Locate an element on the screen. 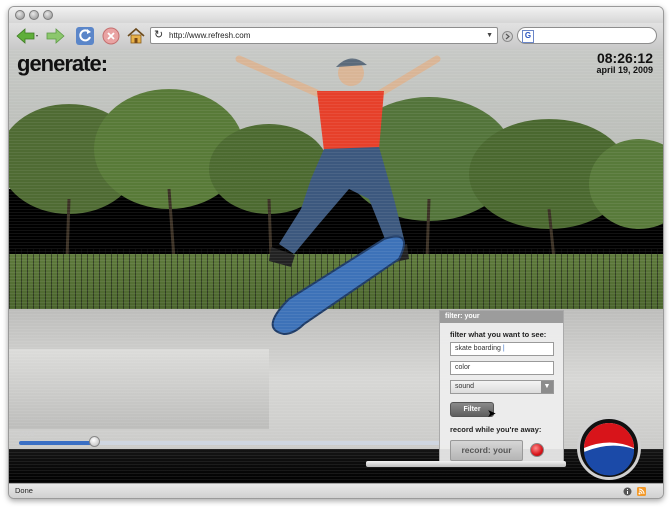 The height and width of the screenshot is (507, 670). clock: 08:26:12 april 19, 2009 is located at coordinates (624, 63).